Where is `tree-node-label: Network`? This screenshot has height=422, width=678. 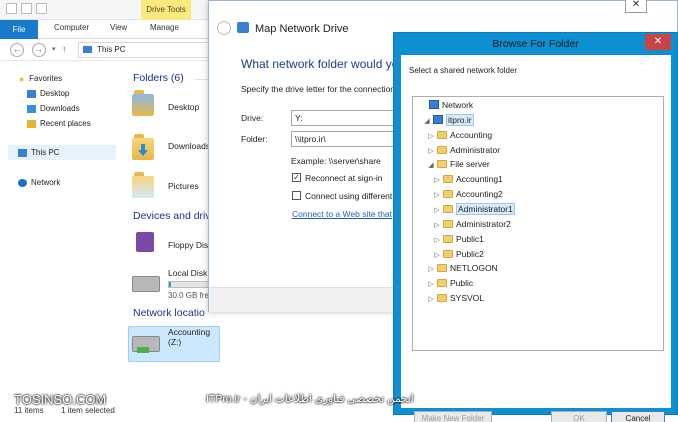
tree-node-label: Network is located at coordinates (458, 105).